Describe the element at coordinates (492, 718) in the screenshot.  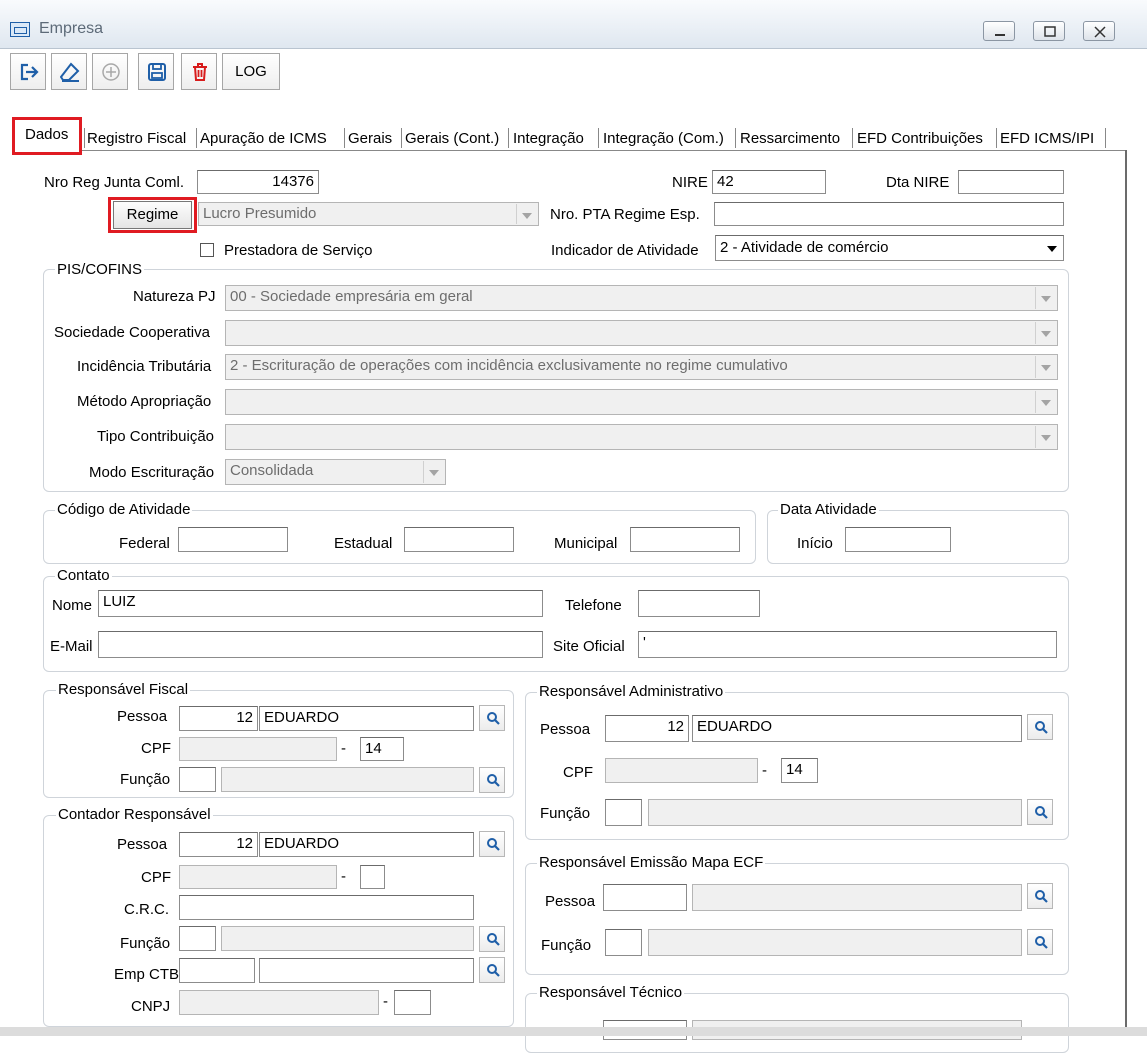
I see `resp-fiscal-pessoa-search` at that location.